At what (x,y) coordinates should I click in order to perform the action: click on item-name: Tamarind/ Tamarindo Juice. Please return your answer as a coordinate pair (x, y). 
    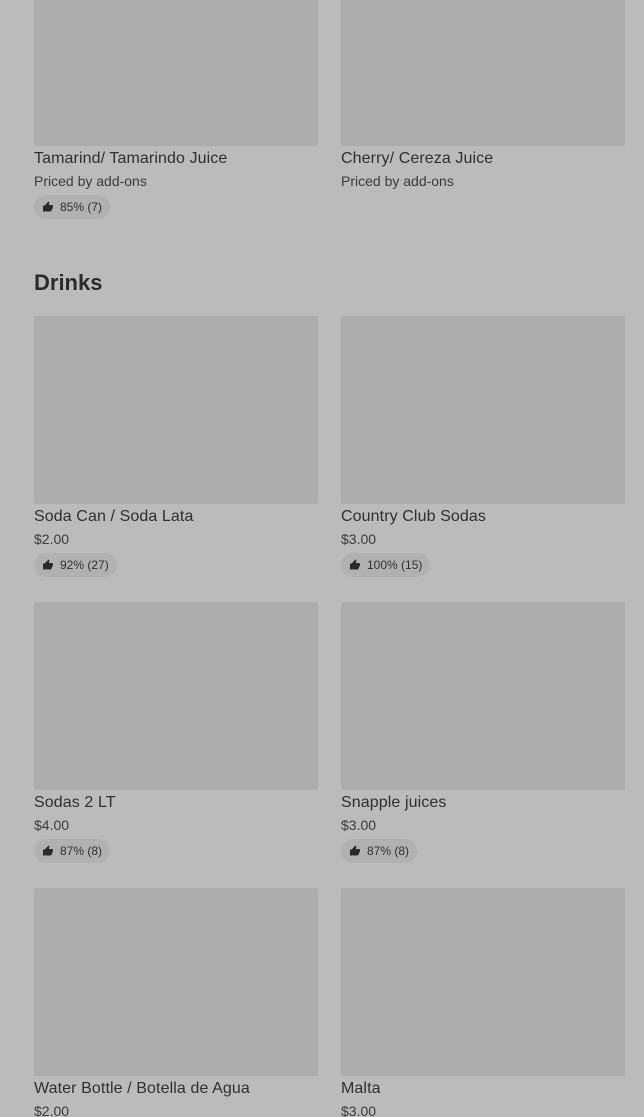
    Looking at the image, I should click on (131, 158).